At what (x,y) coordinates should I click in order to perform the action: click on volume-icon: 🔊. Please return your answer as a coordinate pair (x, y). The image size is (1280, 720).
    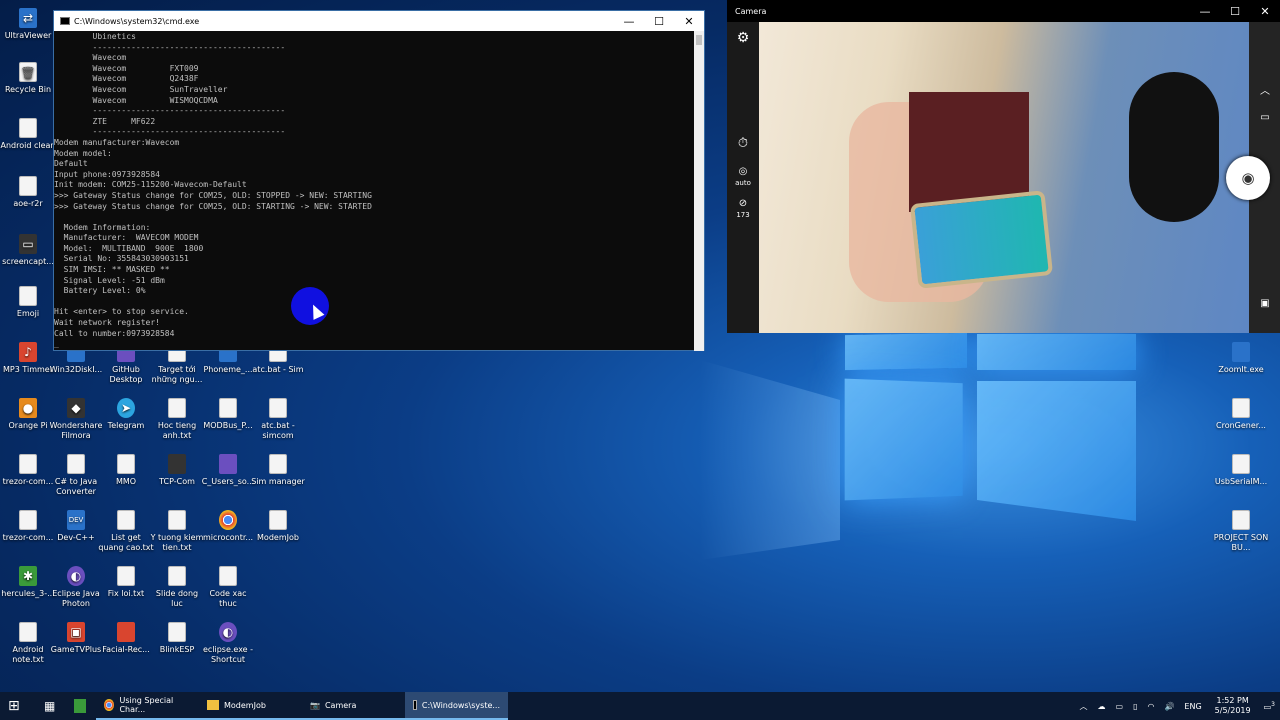
    Looking at the image, I should click on (1169, 706).